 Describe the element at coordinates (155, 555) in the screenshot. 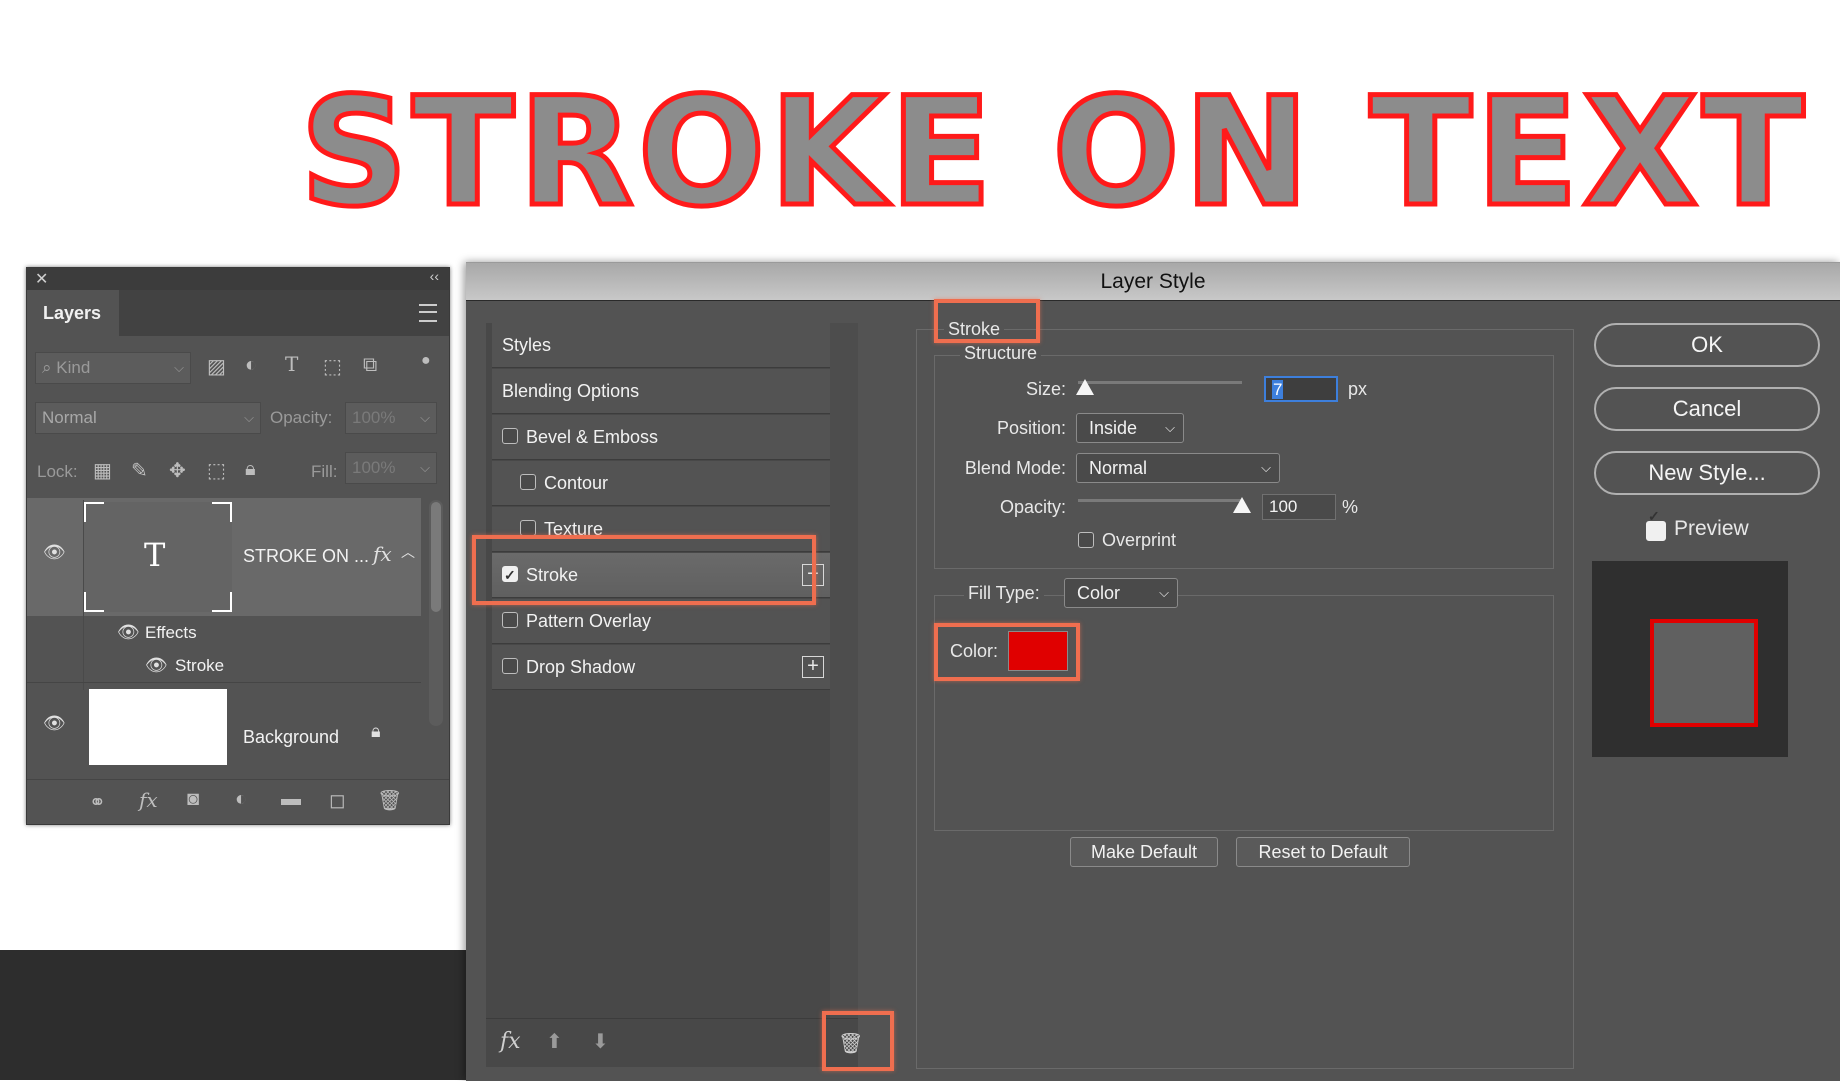

I see `type-layer-icon: T` at that location.